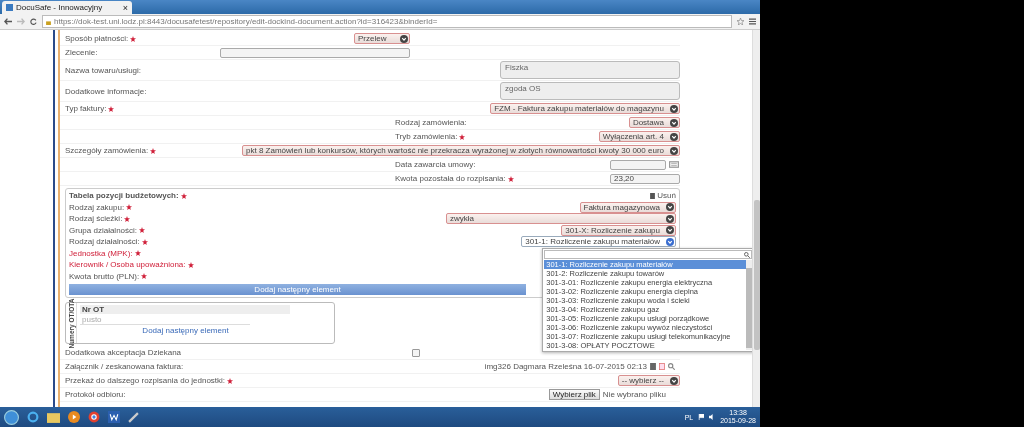  I want to click on speaker-icon, so click(712, 417).